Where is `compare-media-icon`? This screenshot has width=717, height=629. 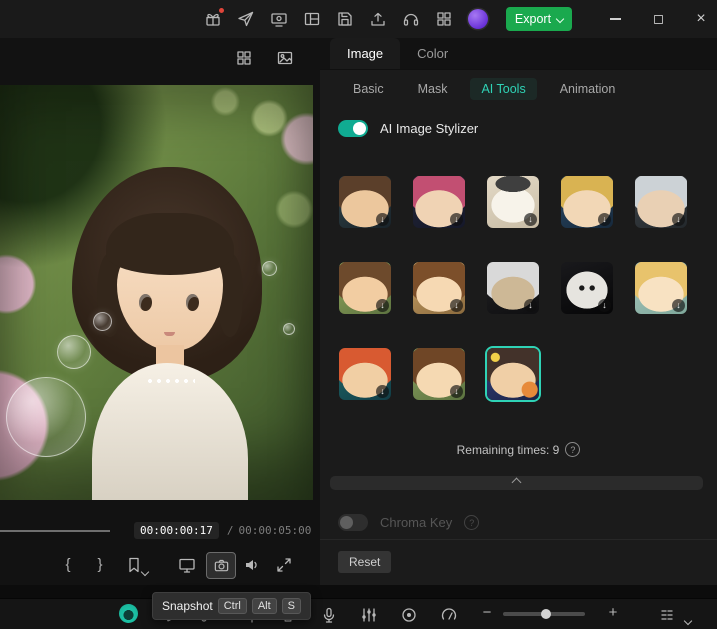
compare-media-icon is located at coordinates (285, 58).